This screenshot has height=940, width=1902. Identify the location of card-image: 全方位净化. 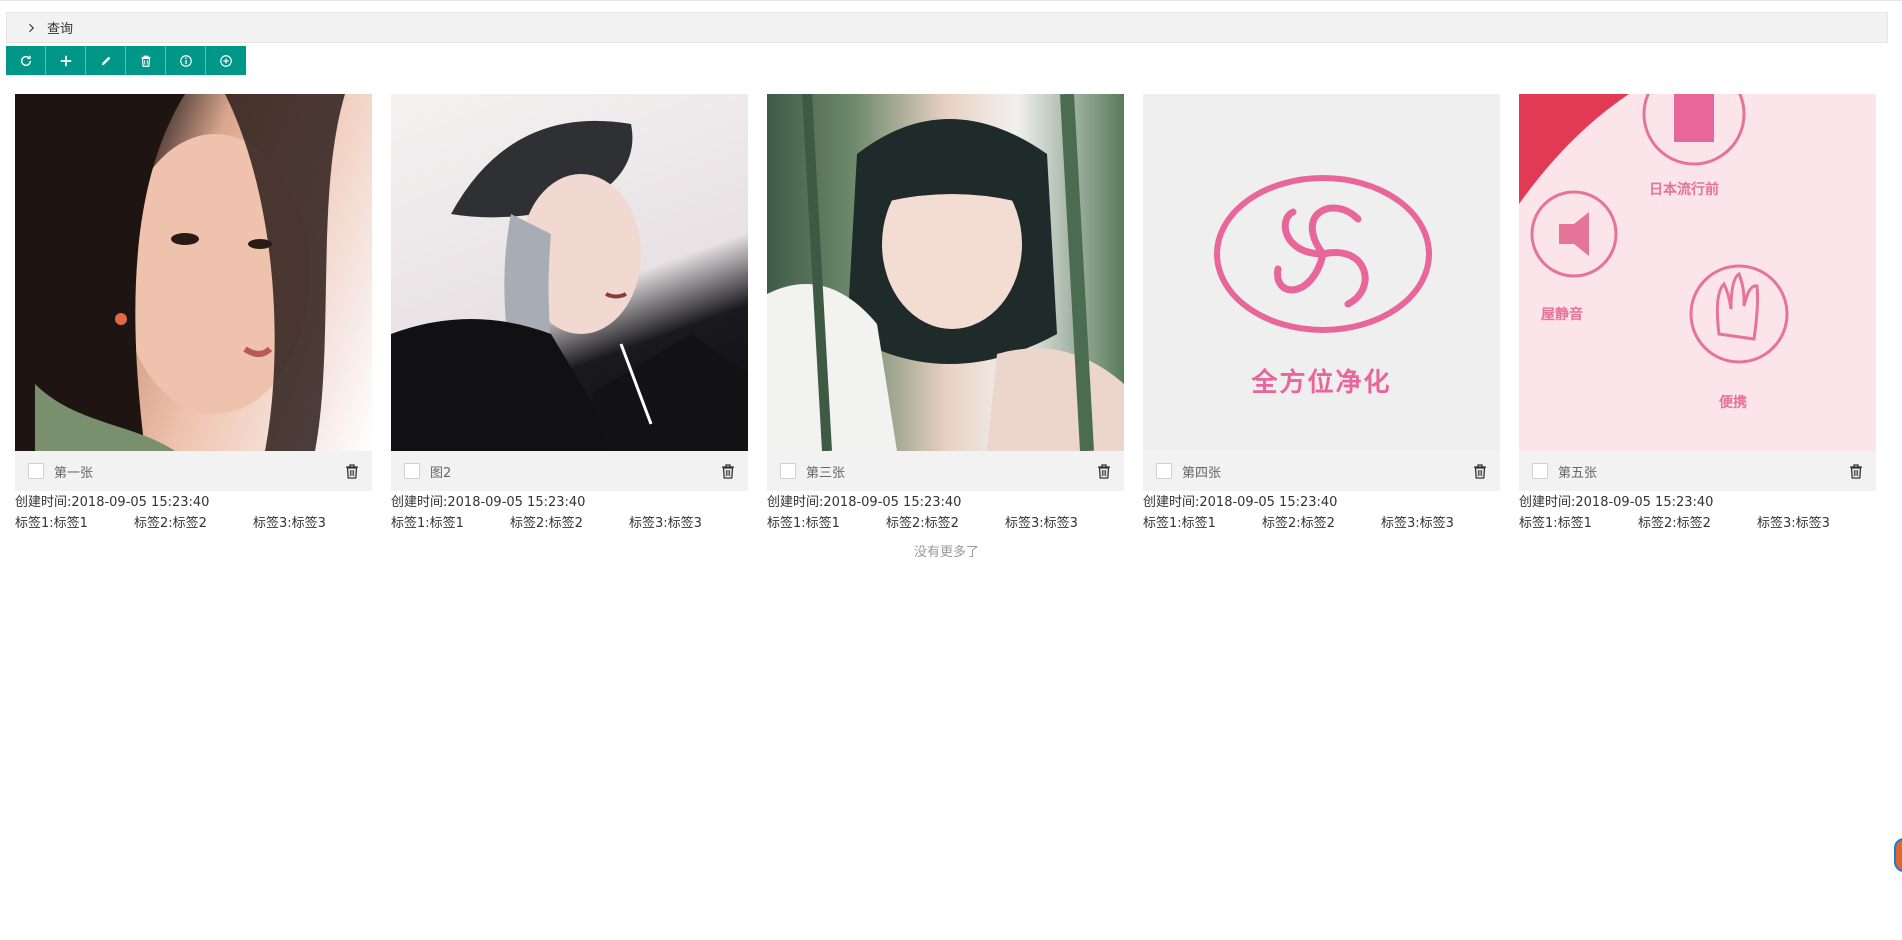
(1321, 272).